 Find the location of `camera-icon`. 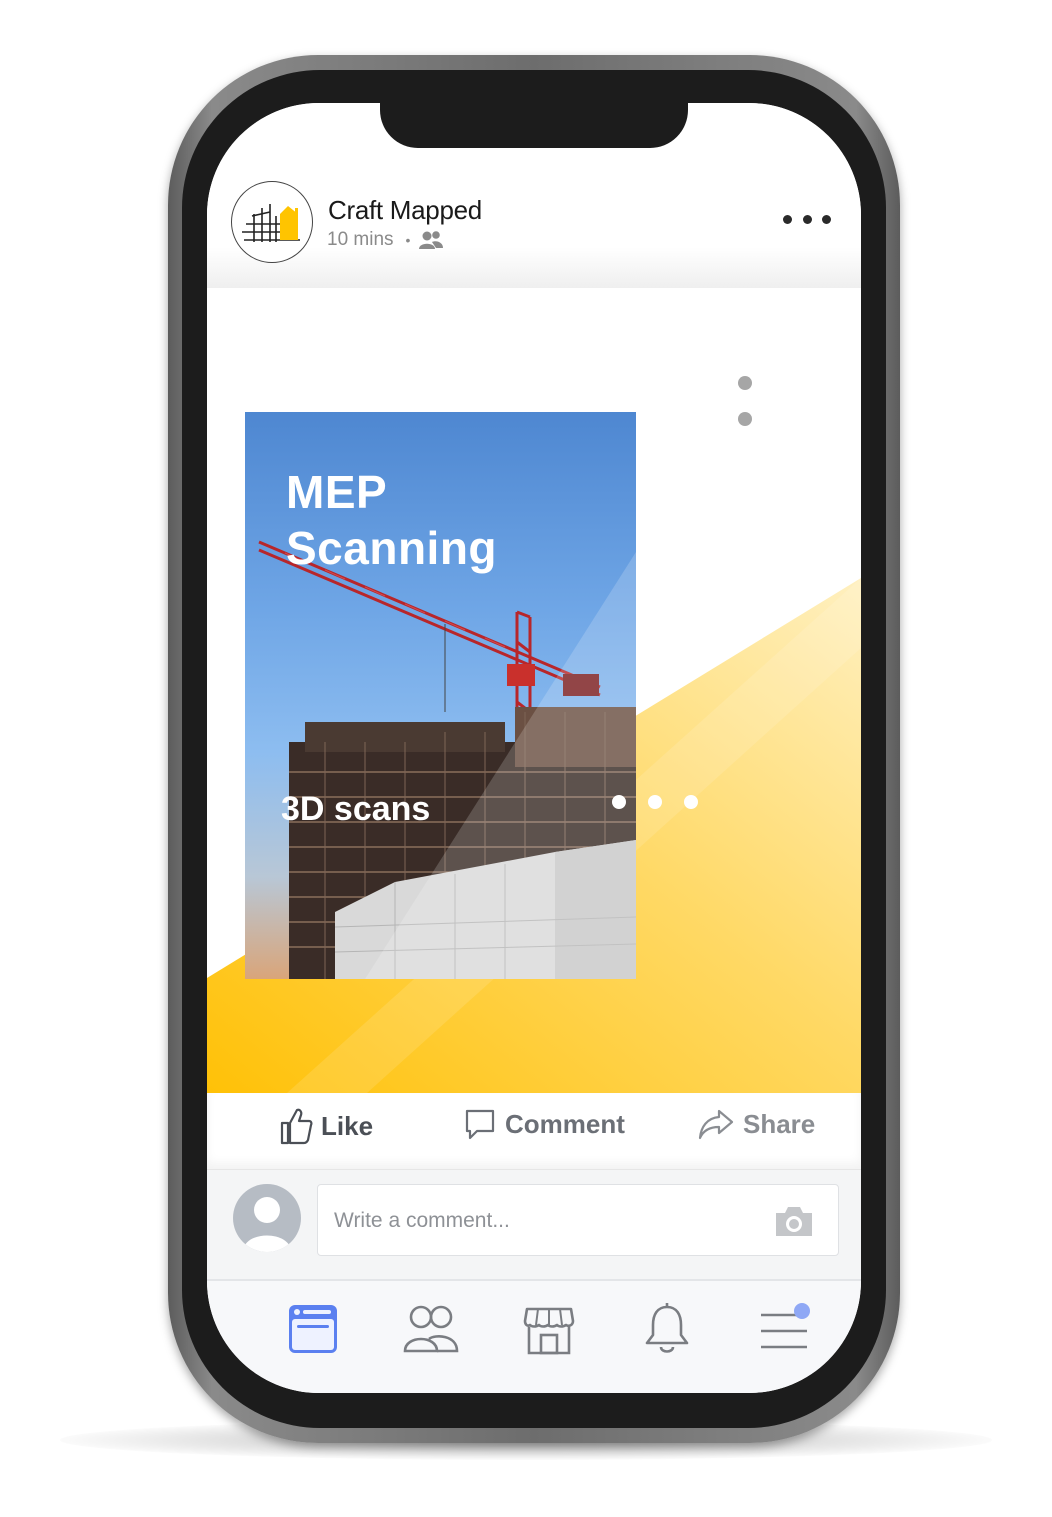

camera-icon is located at coordinates (794, 1221).